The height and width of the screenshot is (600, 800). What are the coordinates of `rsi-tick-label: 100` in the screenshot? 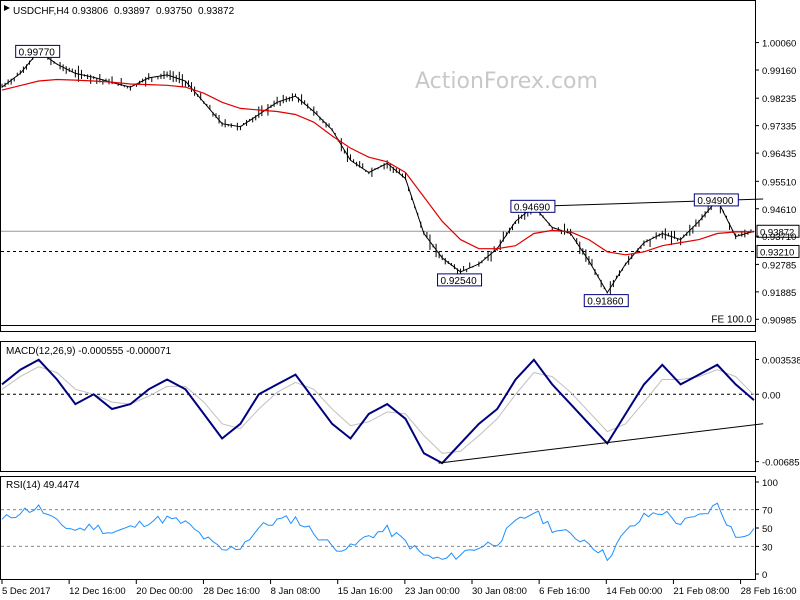 It's located at (770, 483).